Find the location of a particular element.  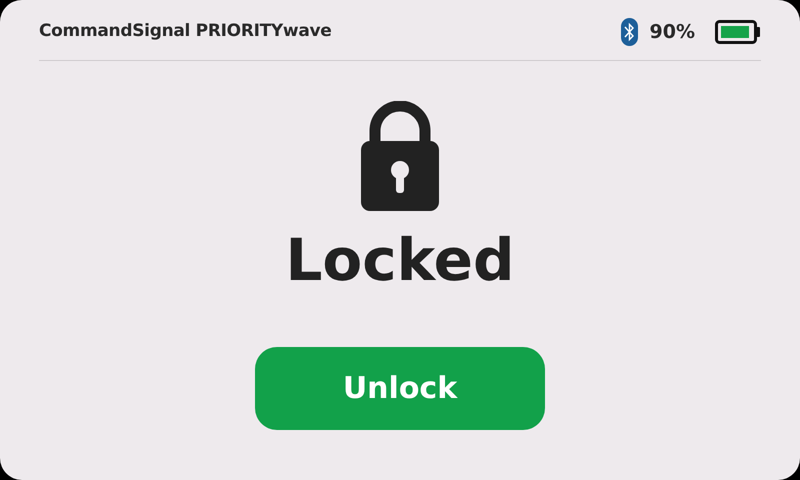

unlock-button: Unlock is located at coordinates (400, 388).